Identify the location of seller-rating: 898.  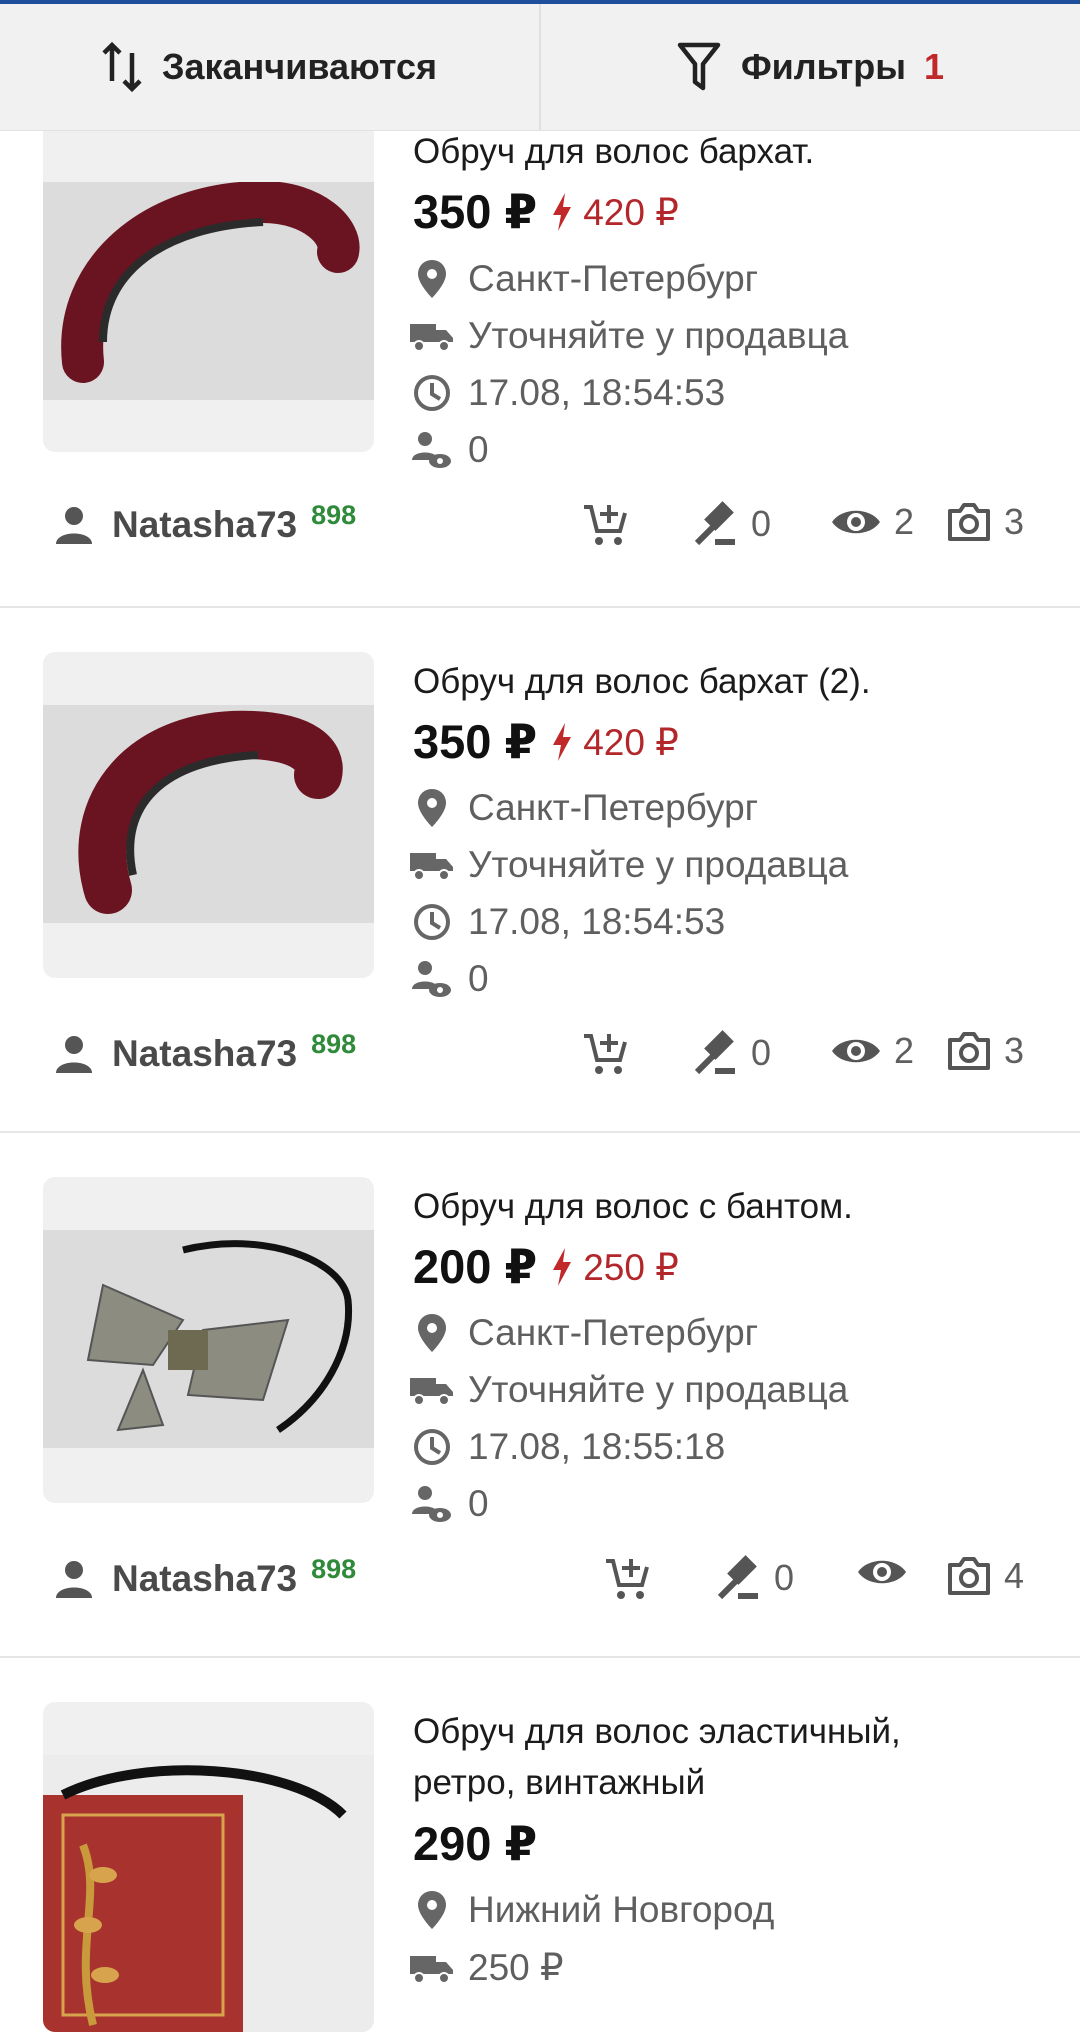
(334, 1043).